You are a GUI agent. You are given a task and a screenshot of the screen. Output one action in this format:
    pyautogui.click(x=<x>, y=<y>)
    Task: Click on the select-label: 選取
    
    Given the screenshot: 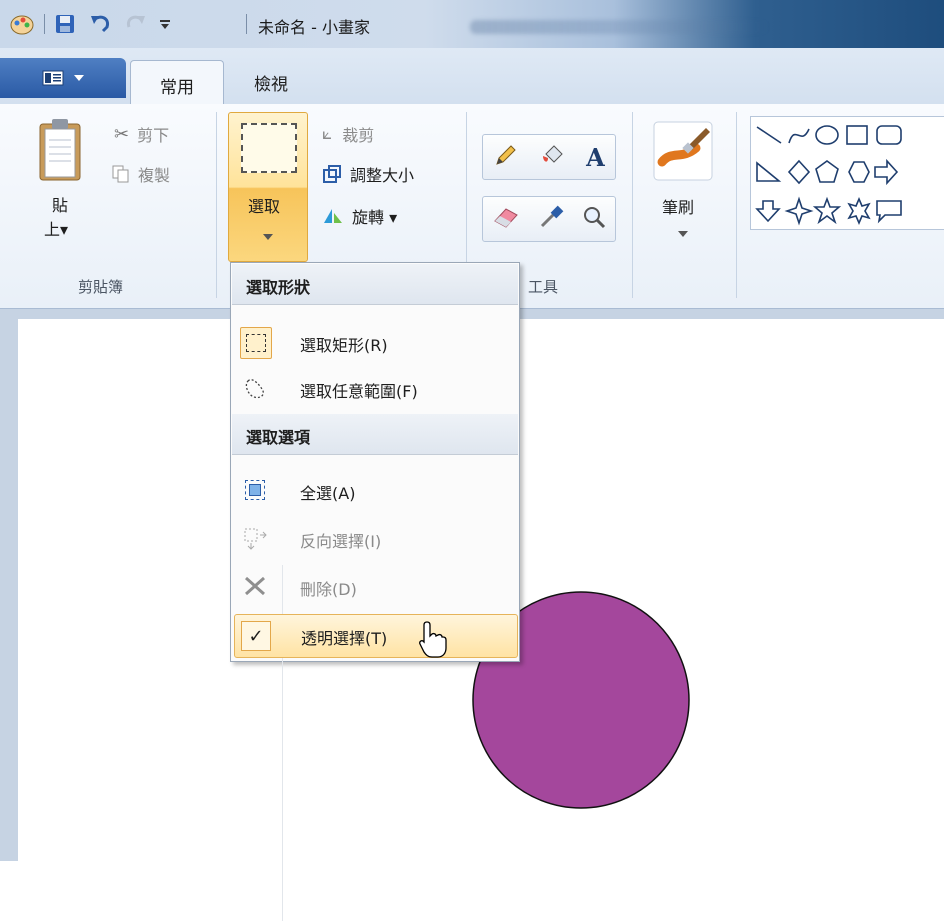 What is the action you would take?
    pyautogui.click(x=264, y=206)
    